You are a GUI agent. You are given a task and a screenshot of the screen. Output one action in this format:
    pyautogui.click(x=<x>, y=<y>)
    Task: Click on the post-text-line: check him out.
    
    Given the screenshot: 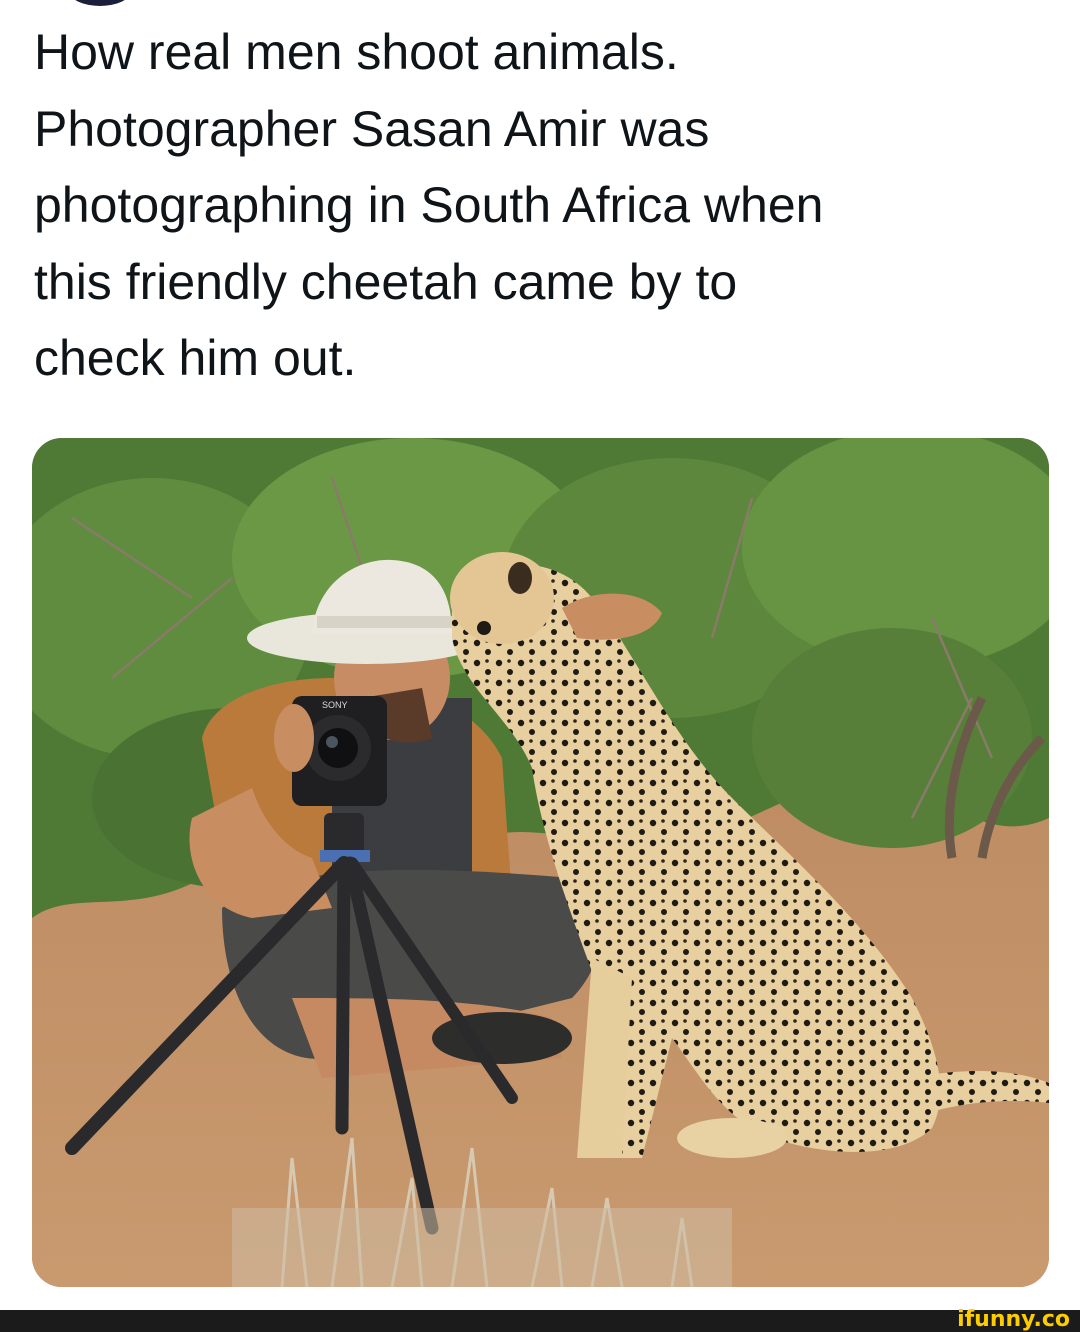 What is the action you would take?
    pyautogui.click(x=195, y=358)
    